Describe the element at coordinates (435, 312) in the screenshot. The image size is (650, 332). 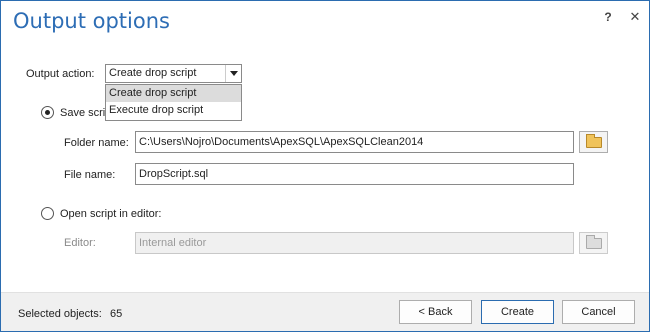
I see `back-button: < Back` at that location.